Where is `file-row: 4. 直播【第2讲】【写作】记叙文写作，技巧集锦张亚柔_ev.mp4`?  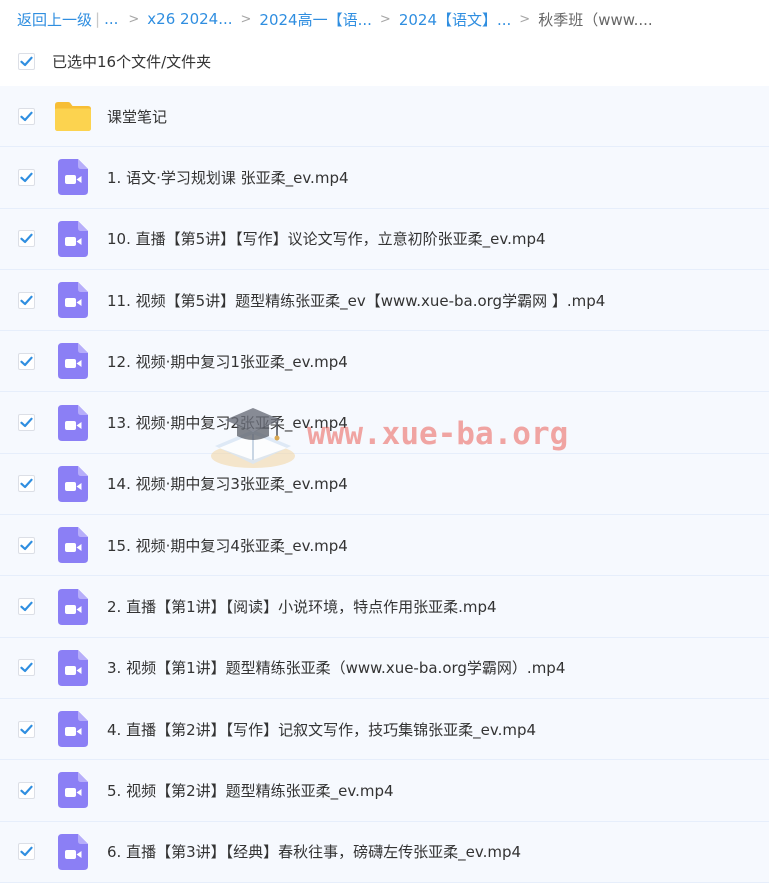 file-row: 4. 直播【第2讲】【写作】记叙文写作，技巧集锦张亚柔_ev.mp4 is located at coordinates (384, 729).